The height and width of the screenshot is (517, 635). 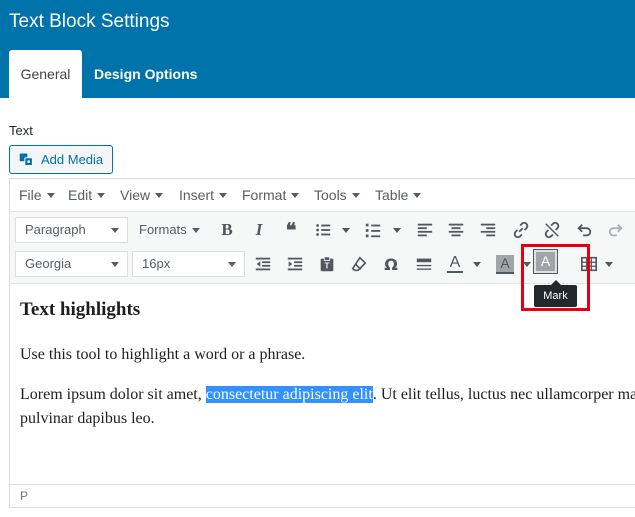 What do you see at coordinates (616, 230) in the screenshot?
I see `redo-icon` at bounding box center [616, 230].